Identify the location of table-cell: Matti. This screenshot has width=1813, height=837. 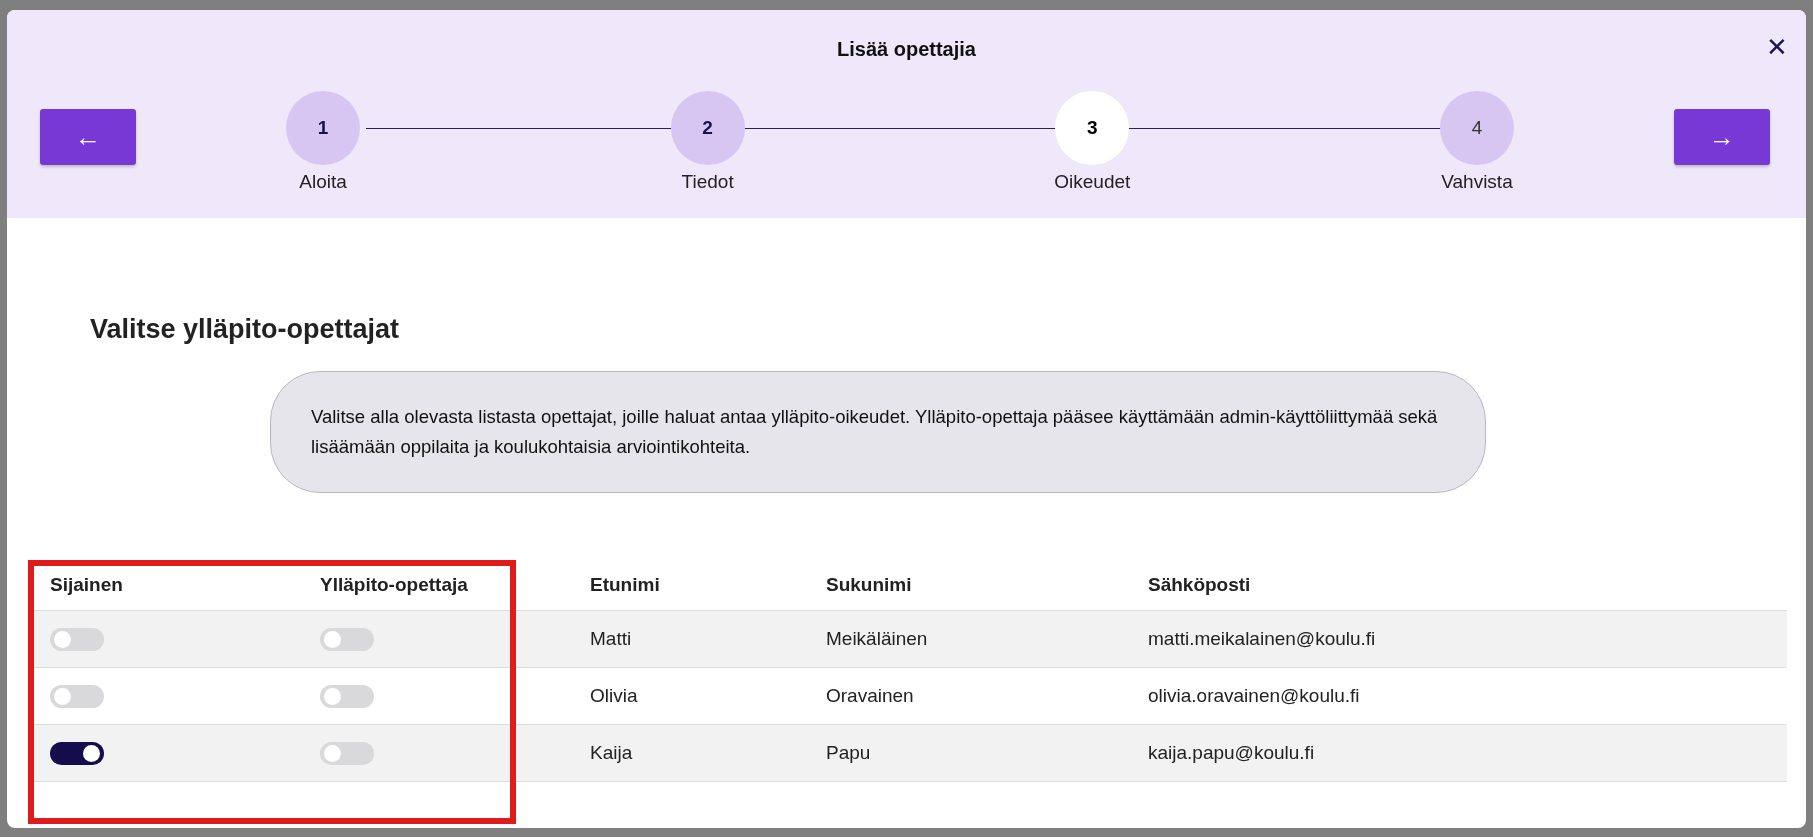
(611, 638).